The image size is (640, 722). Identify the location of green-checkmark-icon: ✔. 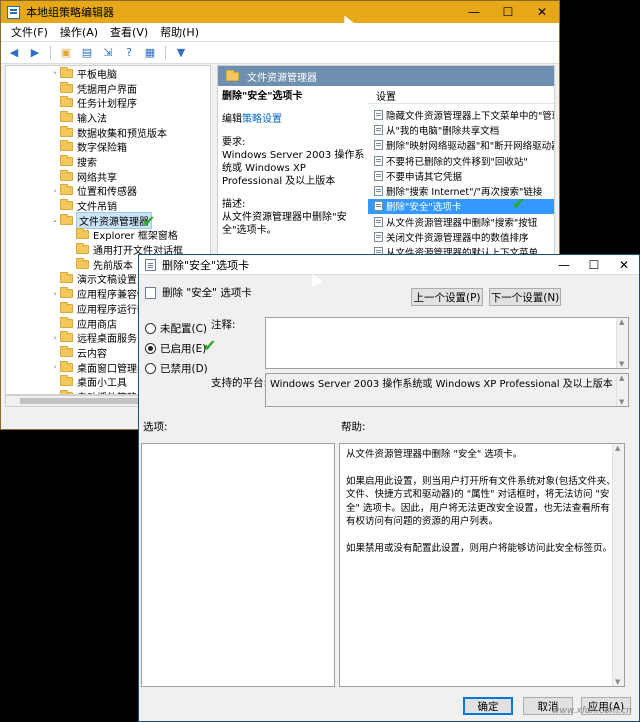
(519, 203).